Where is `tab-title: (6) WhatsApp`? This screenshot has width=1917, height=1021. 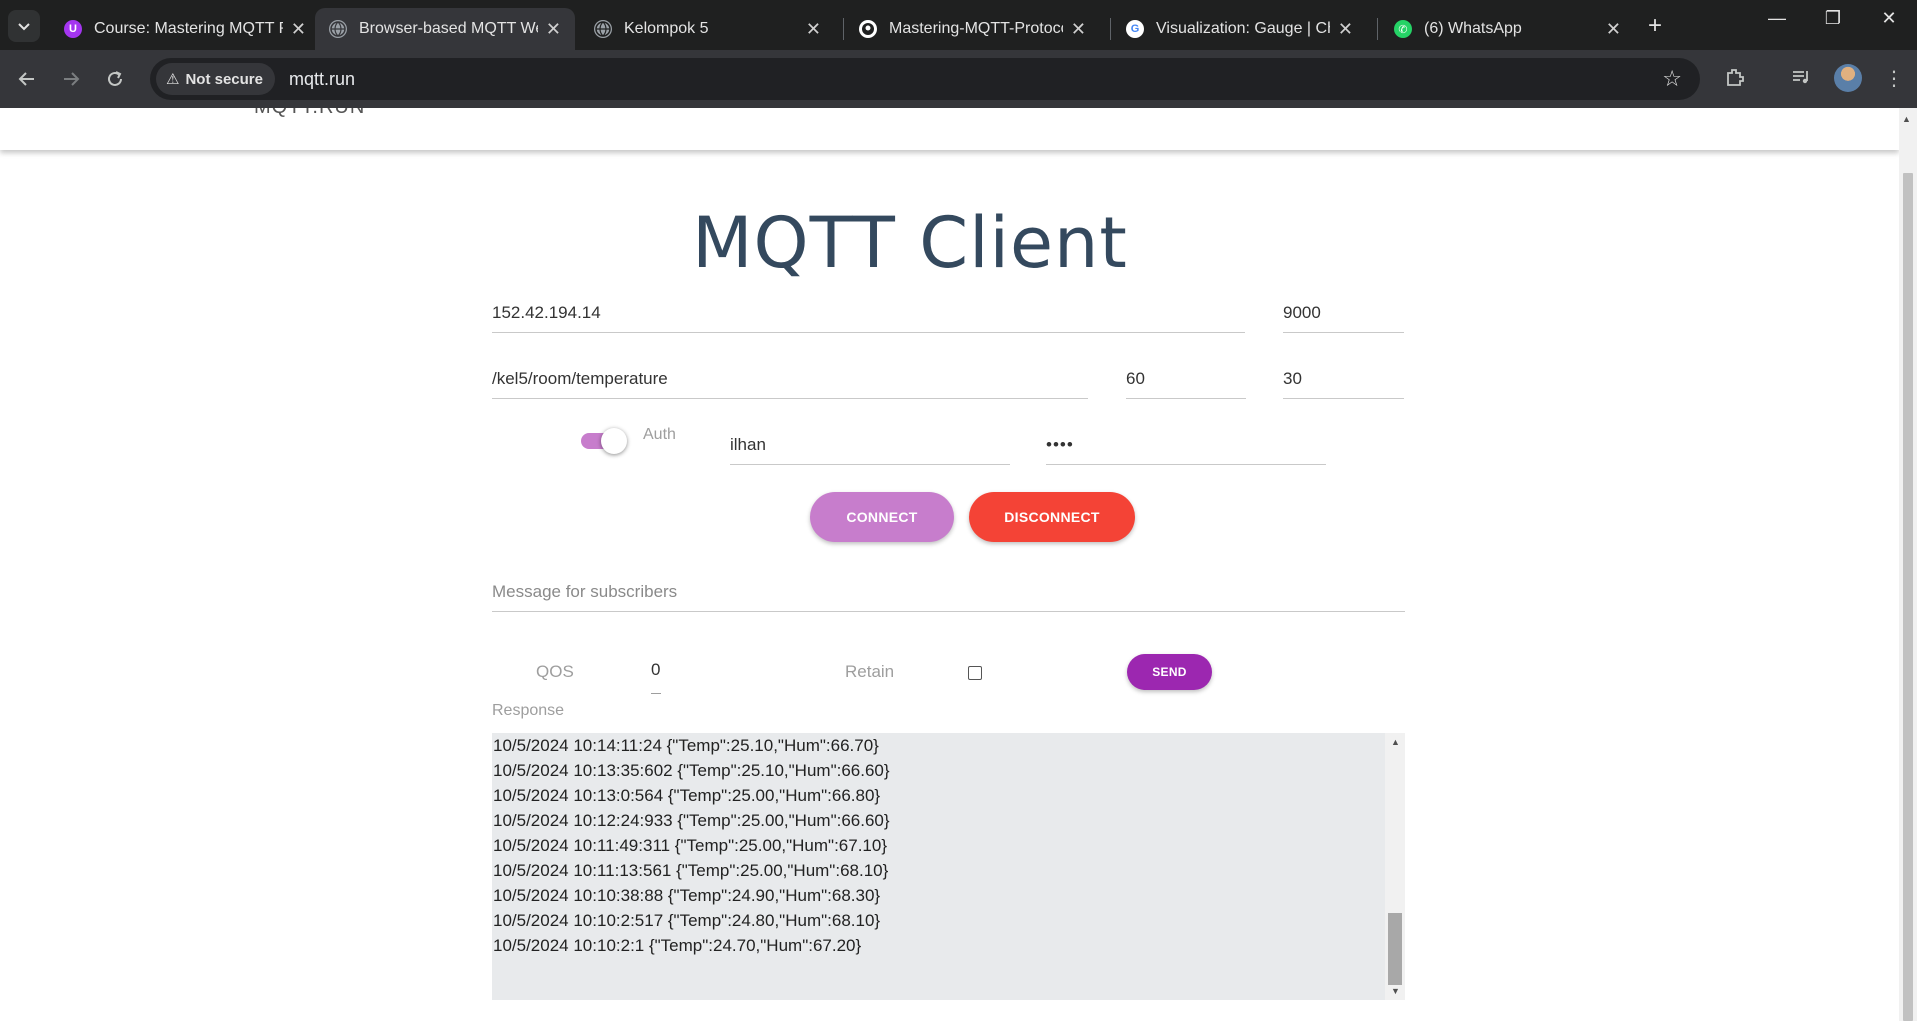
tab-title: (6) WhatsApp is located at coordinates (1473, 28).